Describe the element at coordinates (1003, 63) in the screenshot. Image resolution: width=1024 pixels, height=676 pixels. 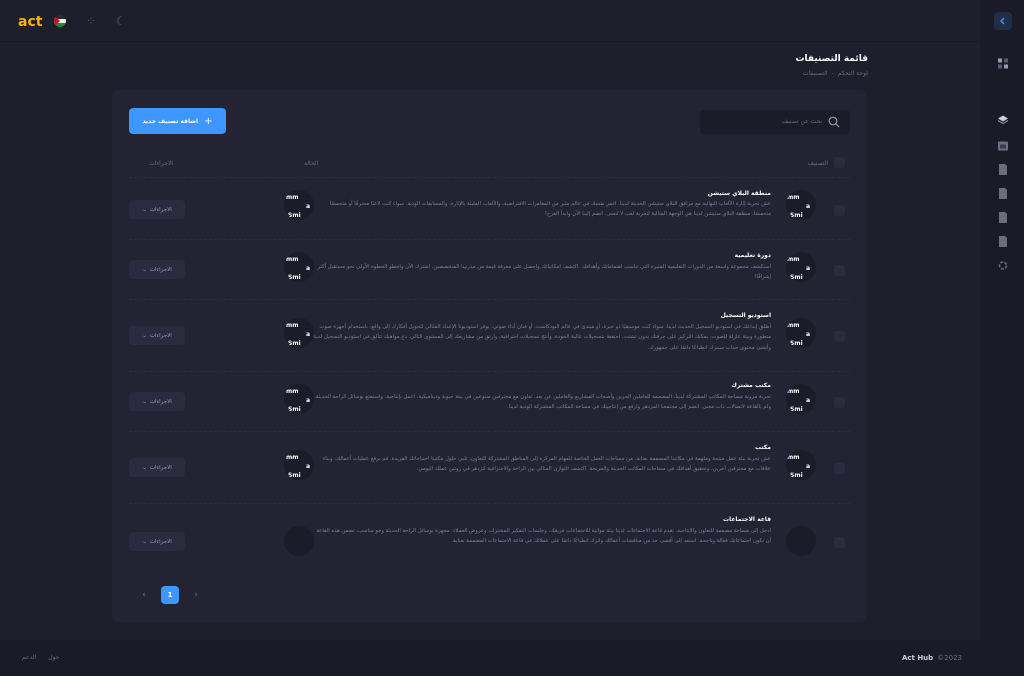
I see `dashboard-icon` at that location.